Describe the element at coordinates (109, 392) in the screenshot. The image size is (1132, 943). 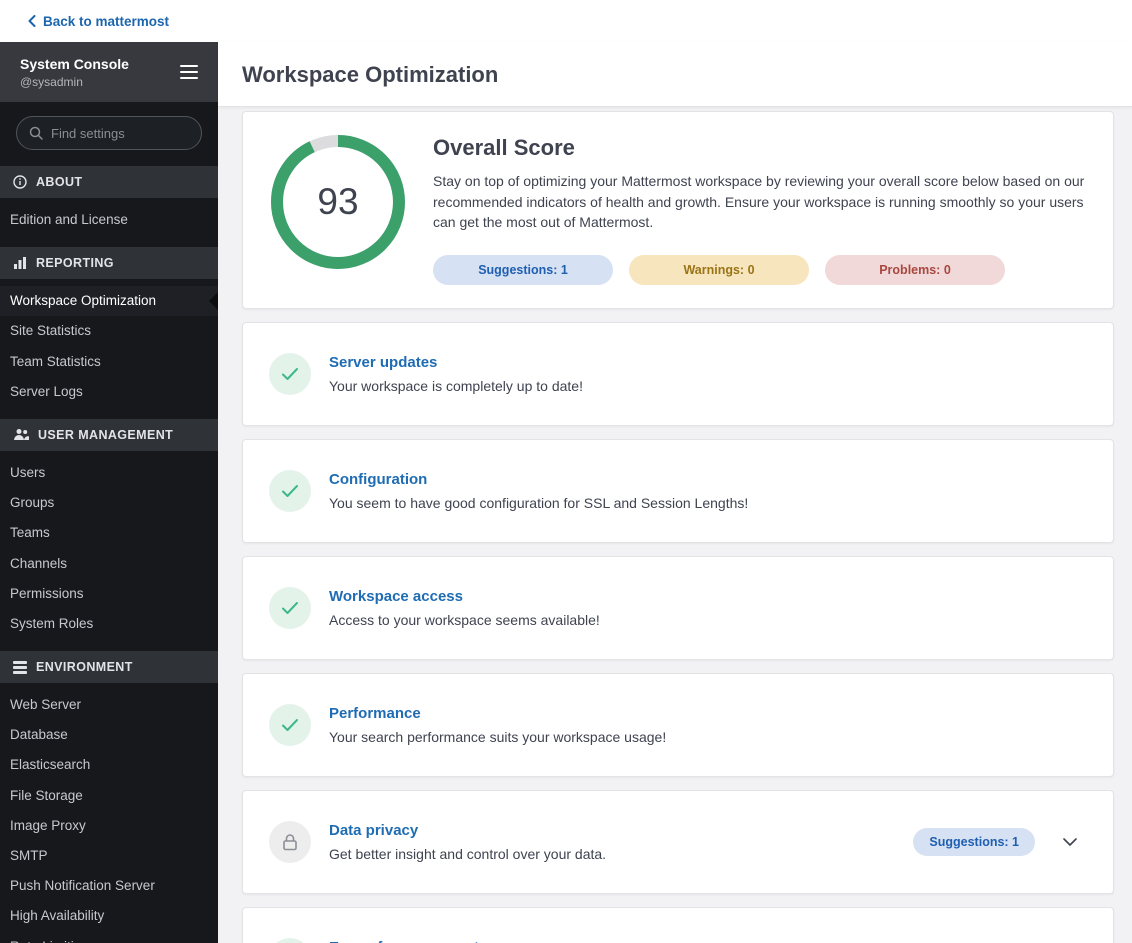
I see `sidebar-item-server-logs: Server Logs` at that location.